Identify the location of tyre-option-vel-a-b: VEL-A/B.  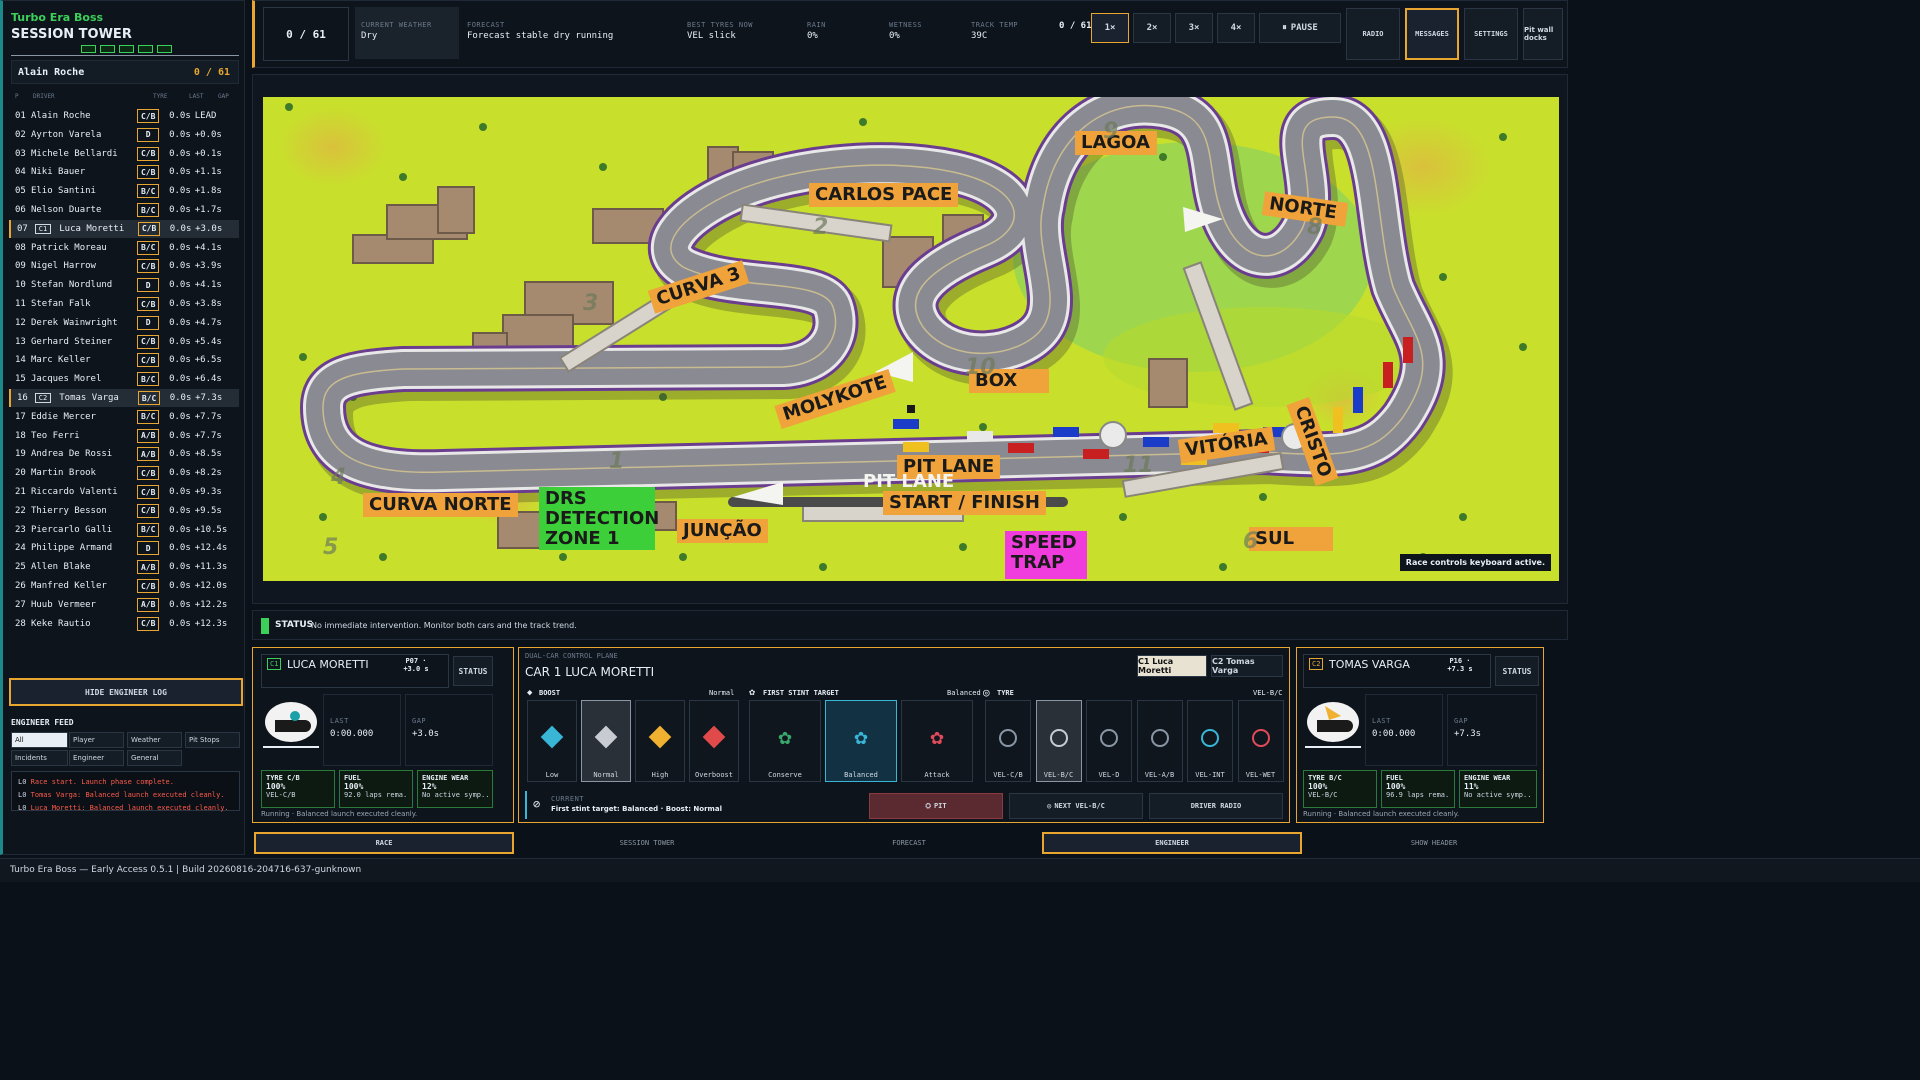
(1159, 741).